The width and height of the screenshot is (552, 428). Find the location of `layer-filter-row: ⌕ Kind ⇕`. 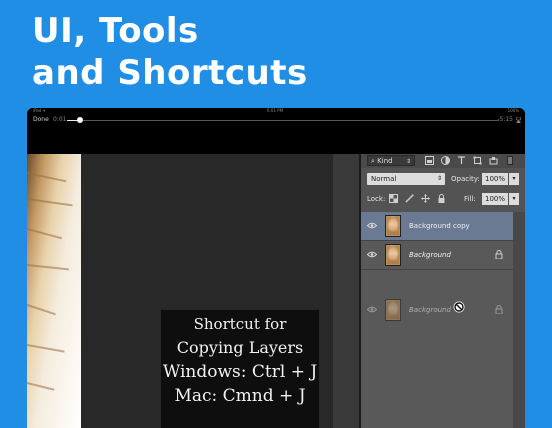

layer-filter-row: ⌕ Kind ⇕ is located at coordinates (443, 161).